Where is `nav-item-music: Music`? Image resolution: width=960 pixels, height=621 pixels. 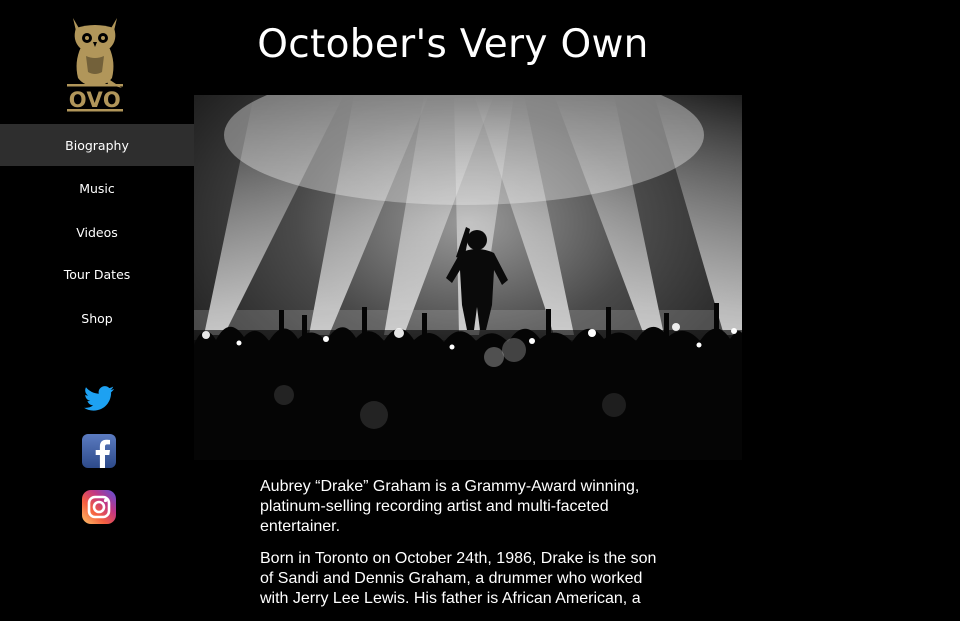 nav-item-music: Music is located at coordinates (97, 188).